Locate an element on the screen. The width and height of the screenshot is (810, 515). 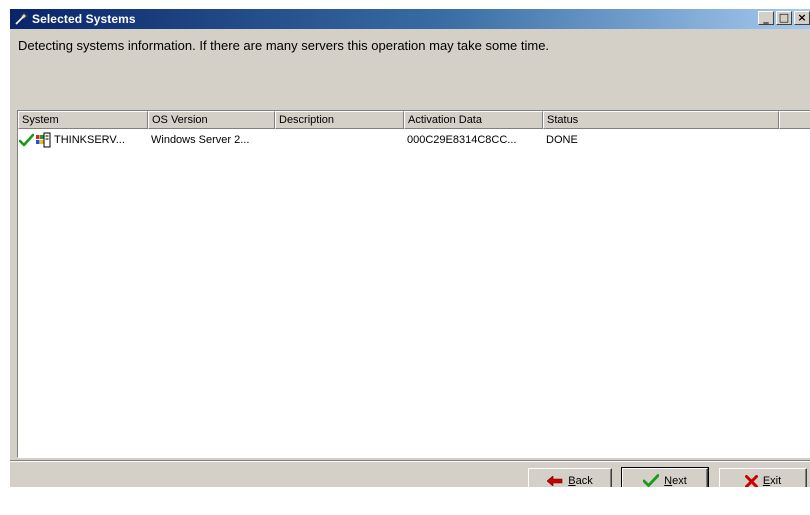
cell-description is located at coordinates (339, 140).